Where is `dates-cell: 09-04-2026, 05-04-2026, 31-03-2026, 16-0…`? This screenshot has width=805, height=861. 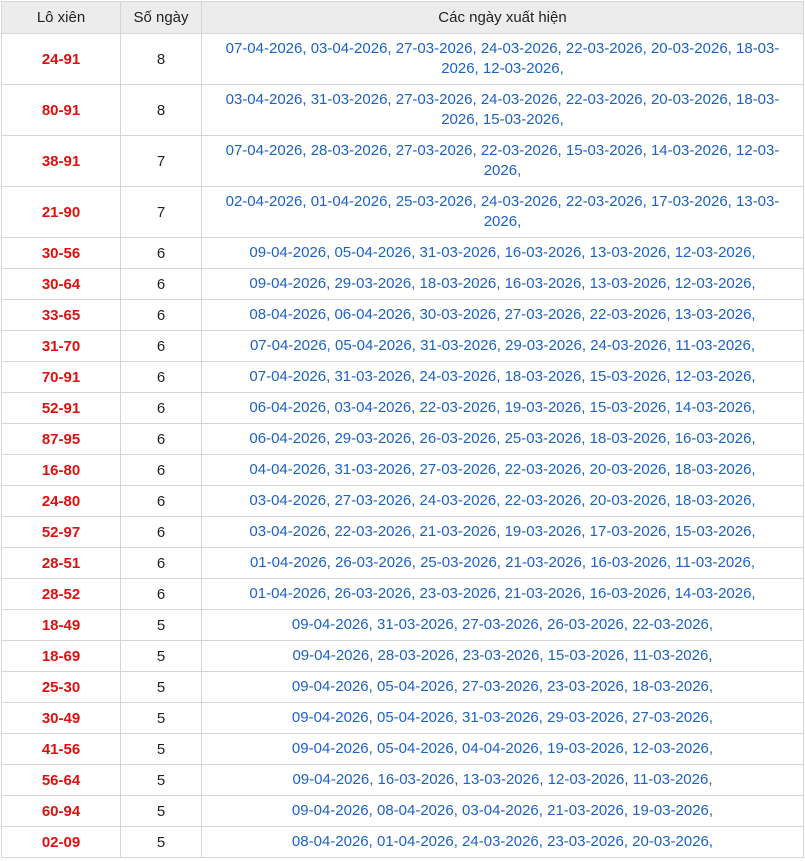 dates-cell: 09-04-2026, 05-04-2026, 31-03-2026, 16-0… is located at coordinates (502, 253).